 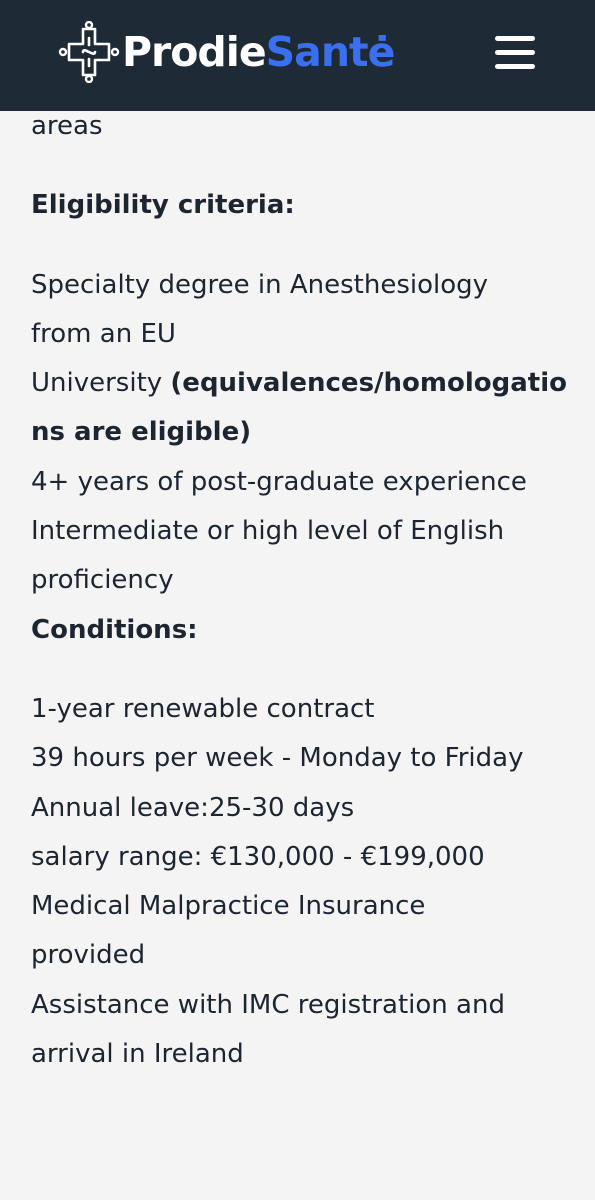 I want to click on hamburger-menu-icon, so click(x=515, y=38).